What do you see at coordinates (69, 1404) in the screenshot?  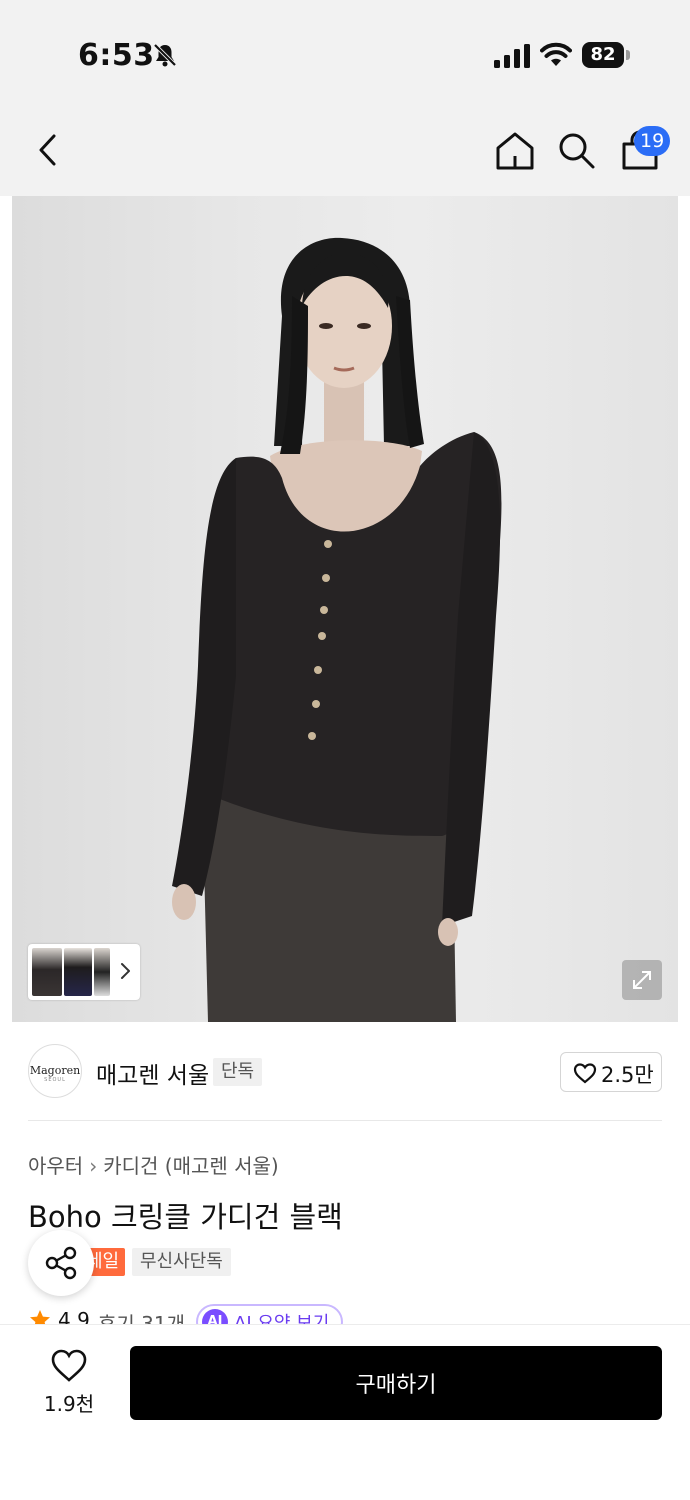 I see `wishlist-count: 1.9천` at bounding box center [69, 1404].